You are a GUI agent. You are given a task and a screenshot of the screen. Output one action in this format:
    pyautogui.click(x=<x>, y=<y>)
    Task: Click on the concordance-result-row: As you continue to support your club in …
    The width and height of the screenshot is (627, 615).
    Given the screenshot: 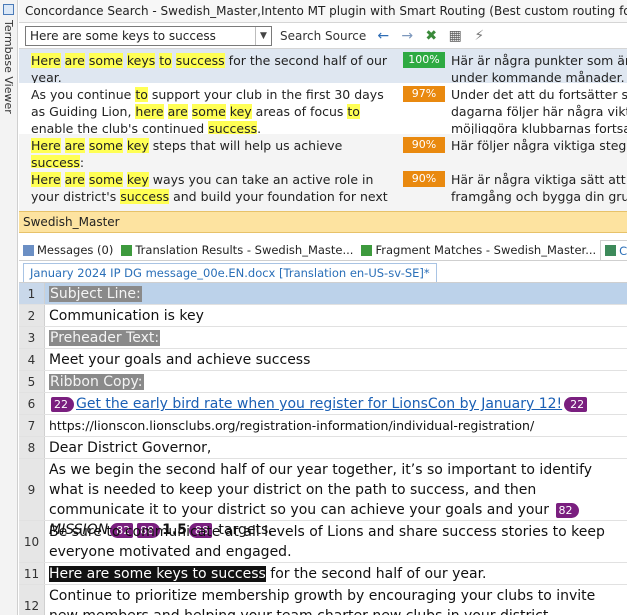 What is the action you would take?
    pyautogui.click(x=323, y=109)
    